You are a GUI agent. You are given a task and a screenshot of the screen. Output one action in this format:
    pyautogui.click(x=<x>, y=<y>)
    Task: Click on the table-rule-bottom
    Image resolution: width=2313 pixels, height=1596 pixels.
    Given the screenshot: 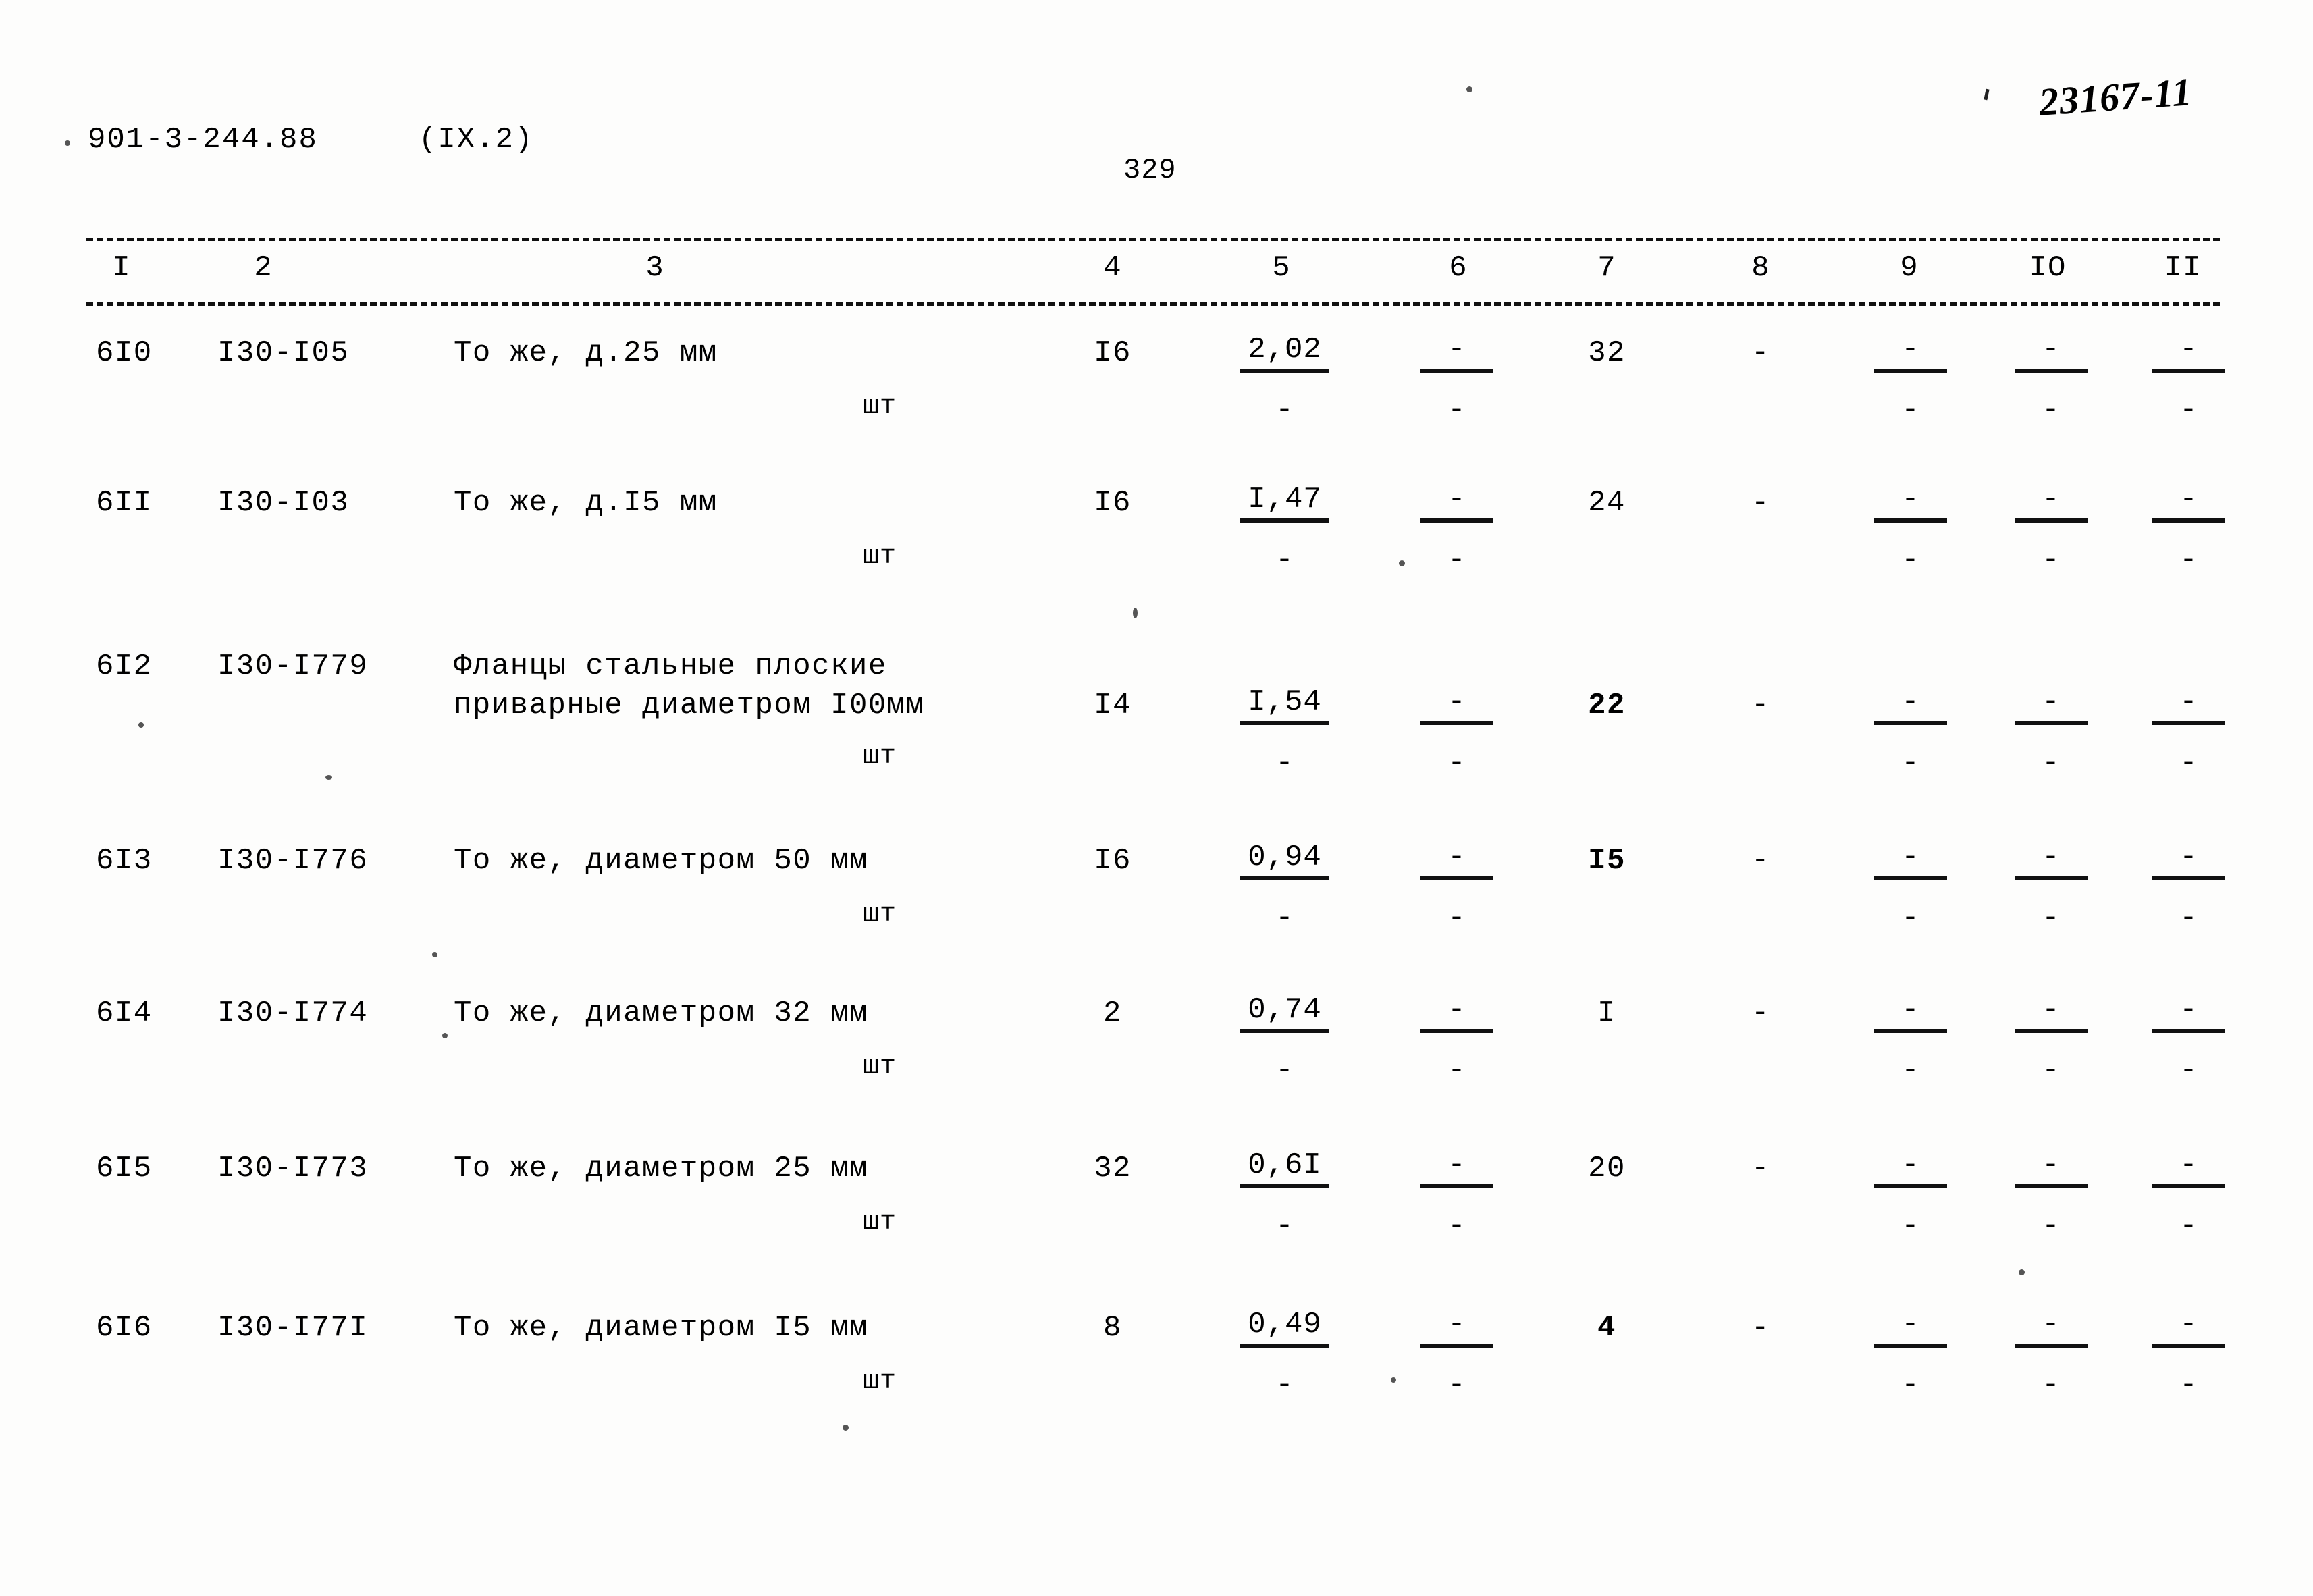 What is the action you would take?
    pyautogui.click(x=1153, y=304)
    